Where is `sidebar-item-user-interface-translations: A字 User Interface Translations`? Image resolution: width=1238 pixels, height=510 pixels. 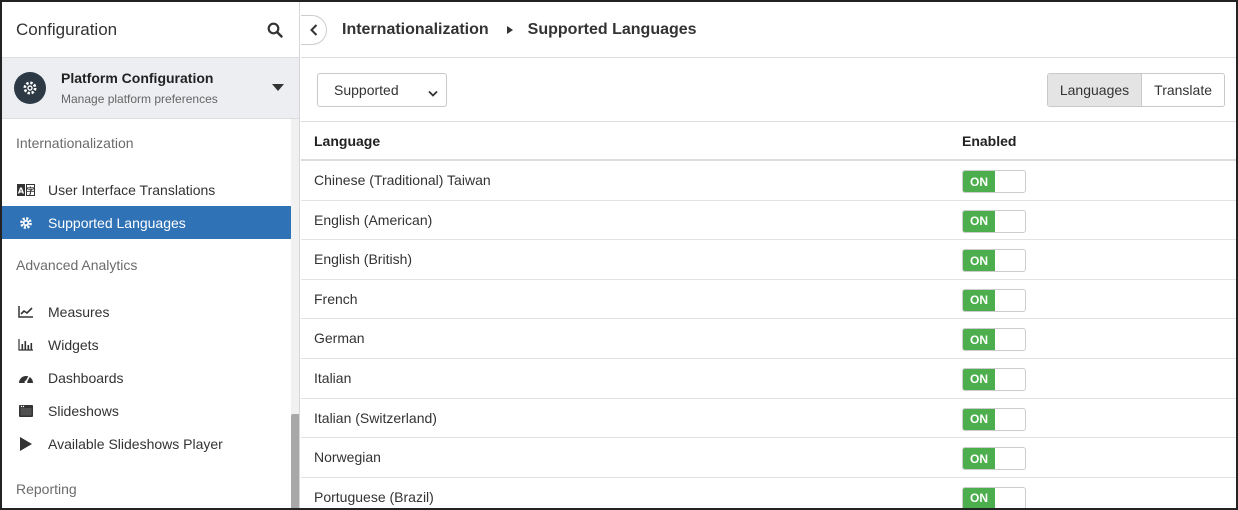
sidebar-item-user-interface-translations: A字 User Interface Translations is located at coordinates (146, 189).